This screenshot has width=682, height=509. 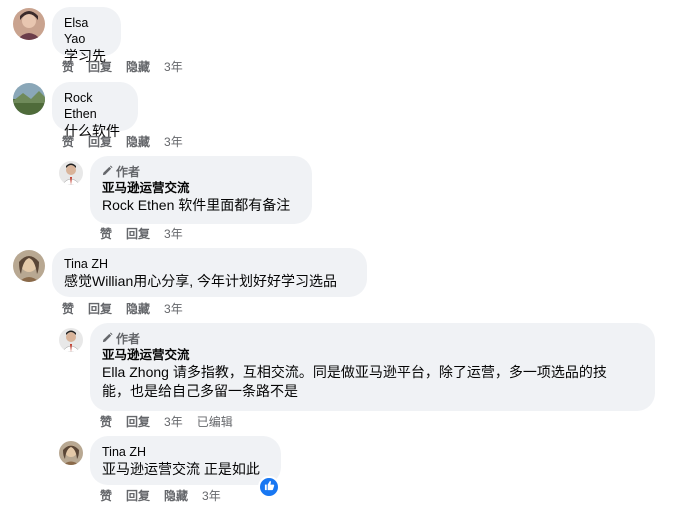 I want to click on comment-bubble: Elsa Yao 学习先, so click(x=86, y=35).